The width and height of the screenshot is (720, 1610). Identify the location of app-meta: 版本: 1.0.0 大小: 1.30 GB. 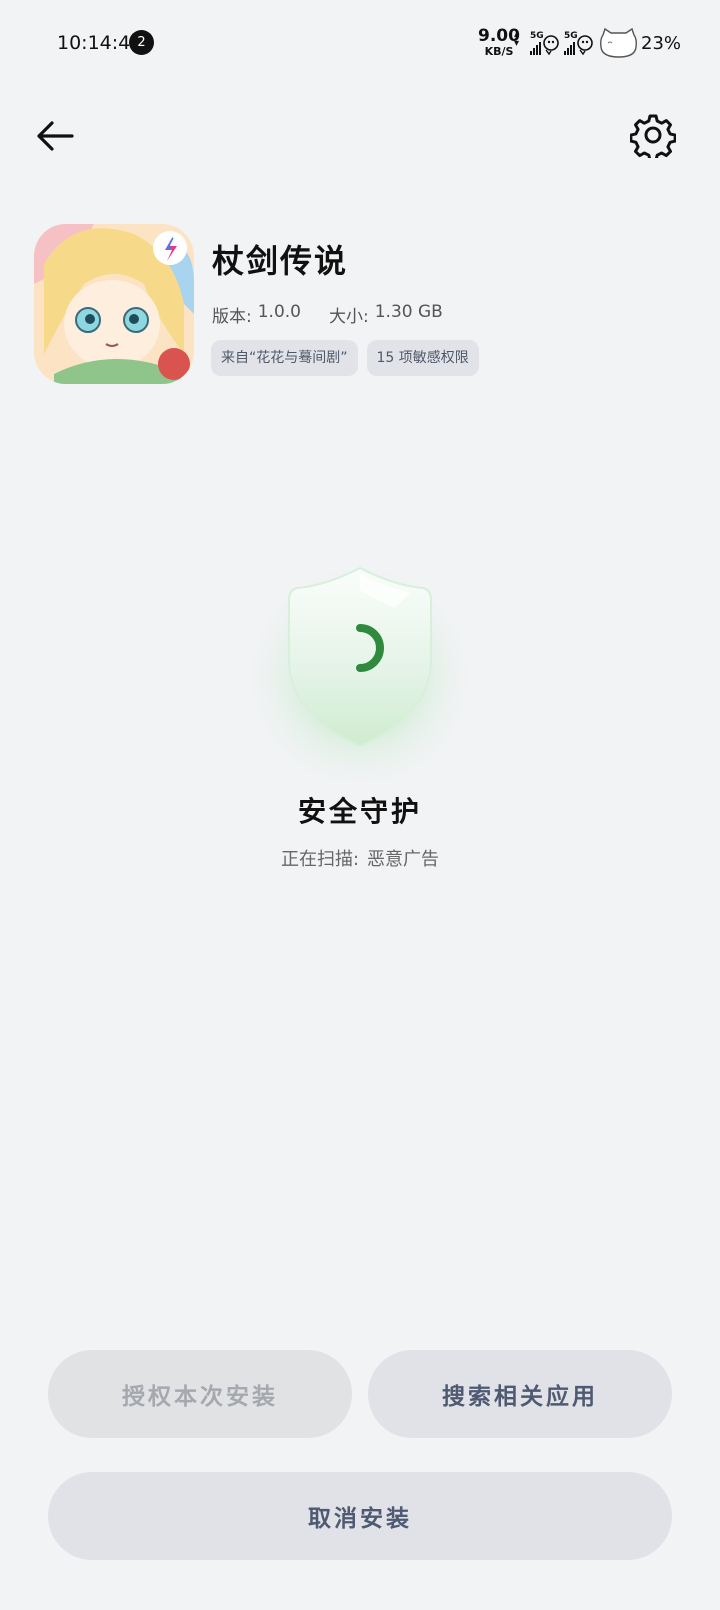
(341, 314).